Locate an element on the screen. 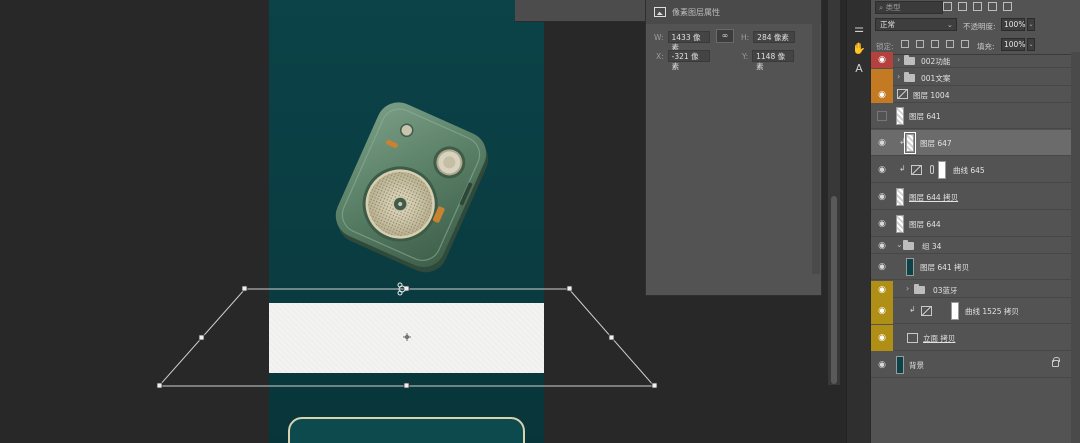 This screenshot has height=443, width=1080. blend-mode-select: 正常 ⌄ is located at coordinates (916, 24).